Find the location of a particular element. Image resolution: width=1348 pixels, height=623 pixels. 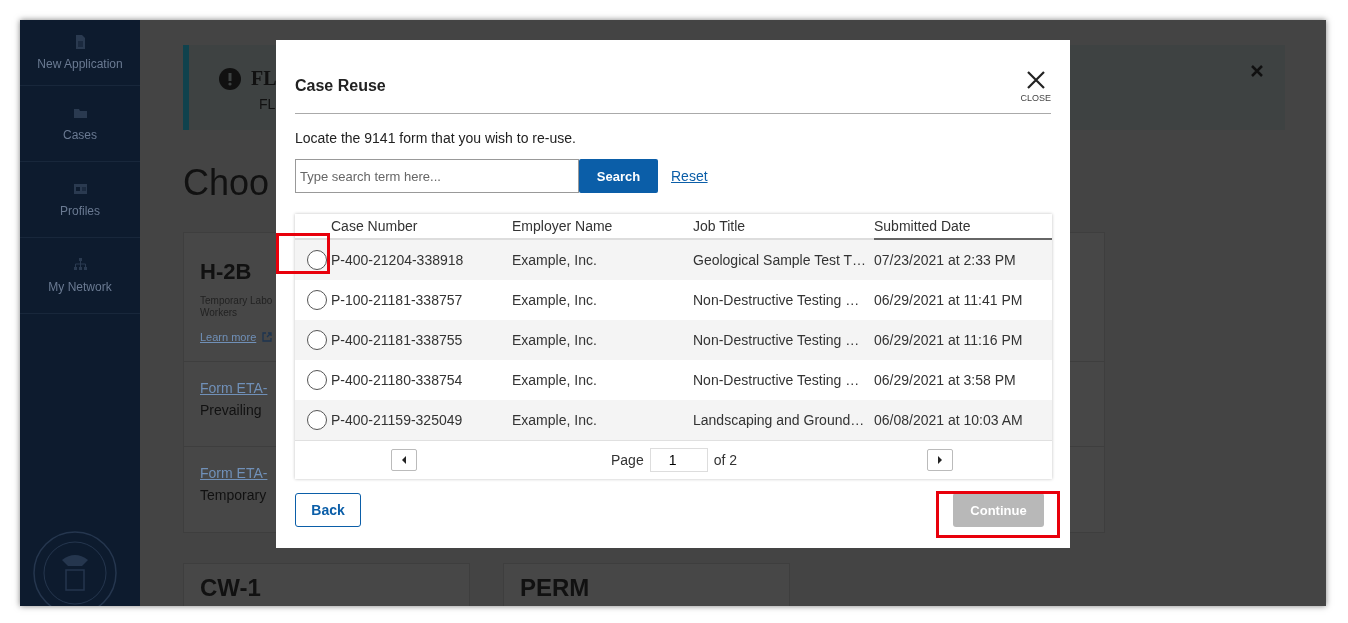

table-cell: 07/23/2021 at 2:33 PM is located at coordinates (945, 260).